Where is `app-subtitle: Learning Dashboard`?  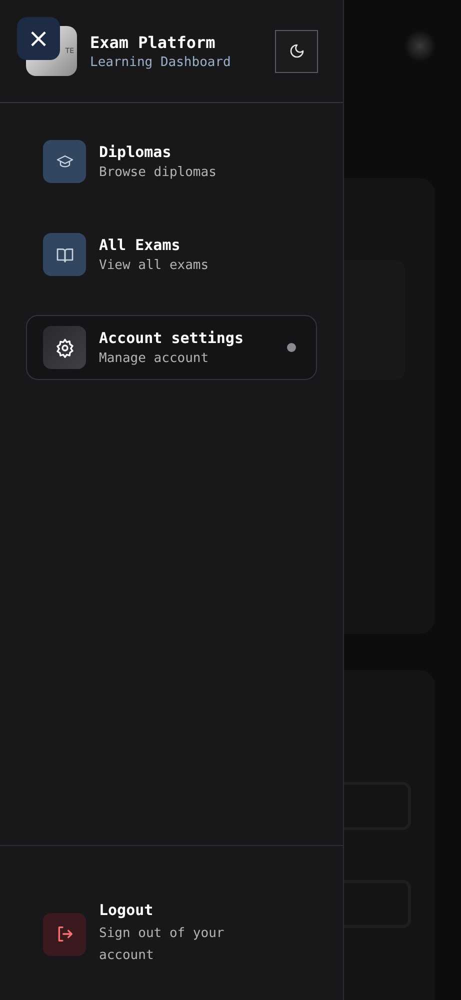 app-subtitle: Learning Dashboard is located at coordinates (161, 62).